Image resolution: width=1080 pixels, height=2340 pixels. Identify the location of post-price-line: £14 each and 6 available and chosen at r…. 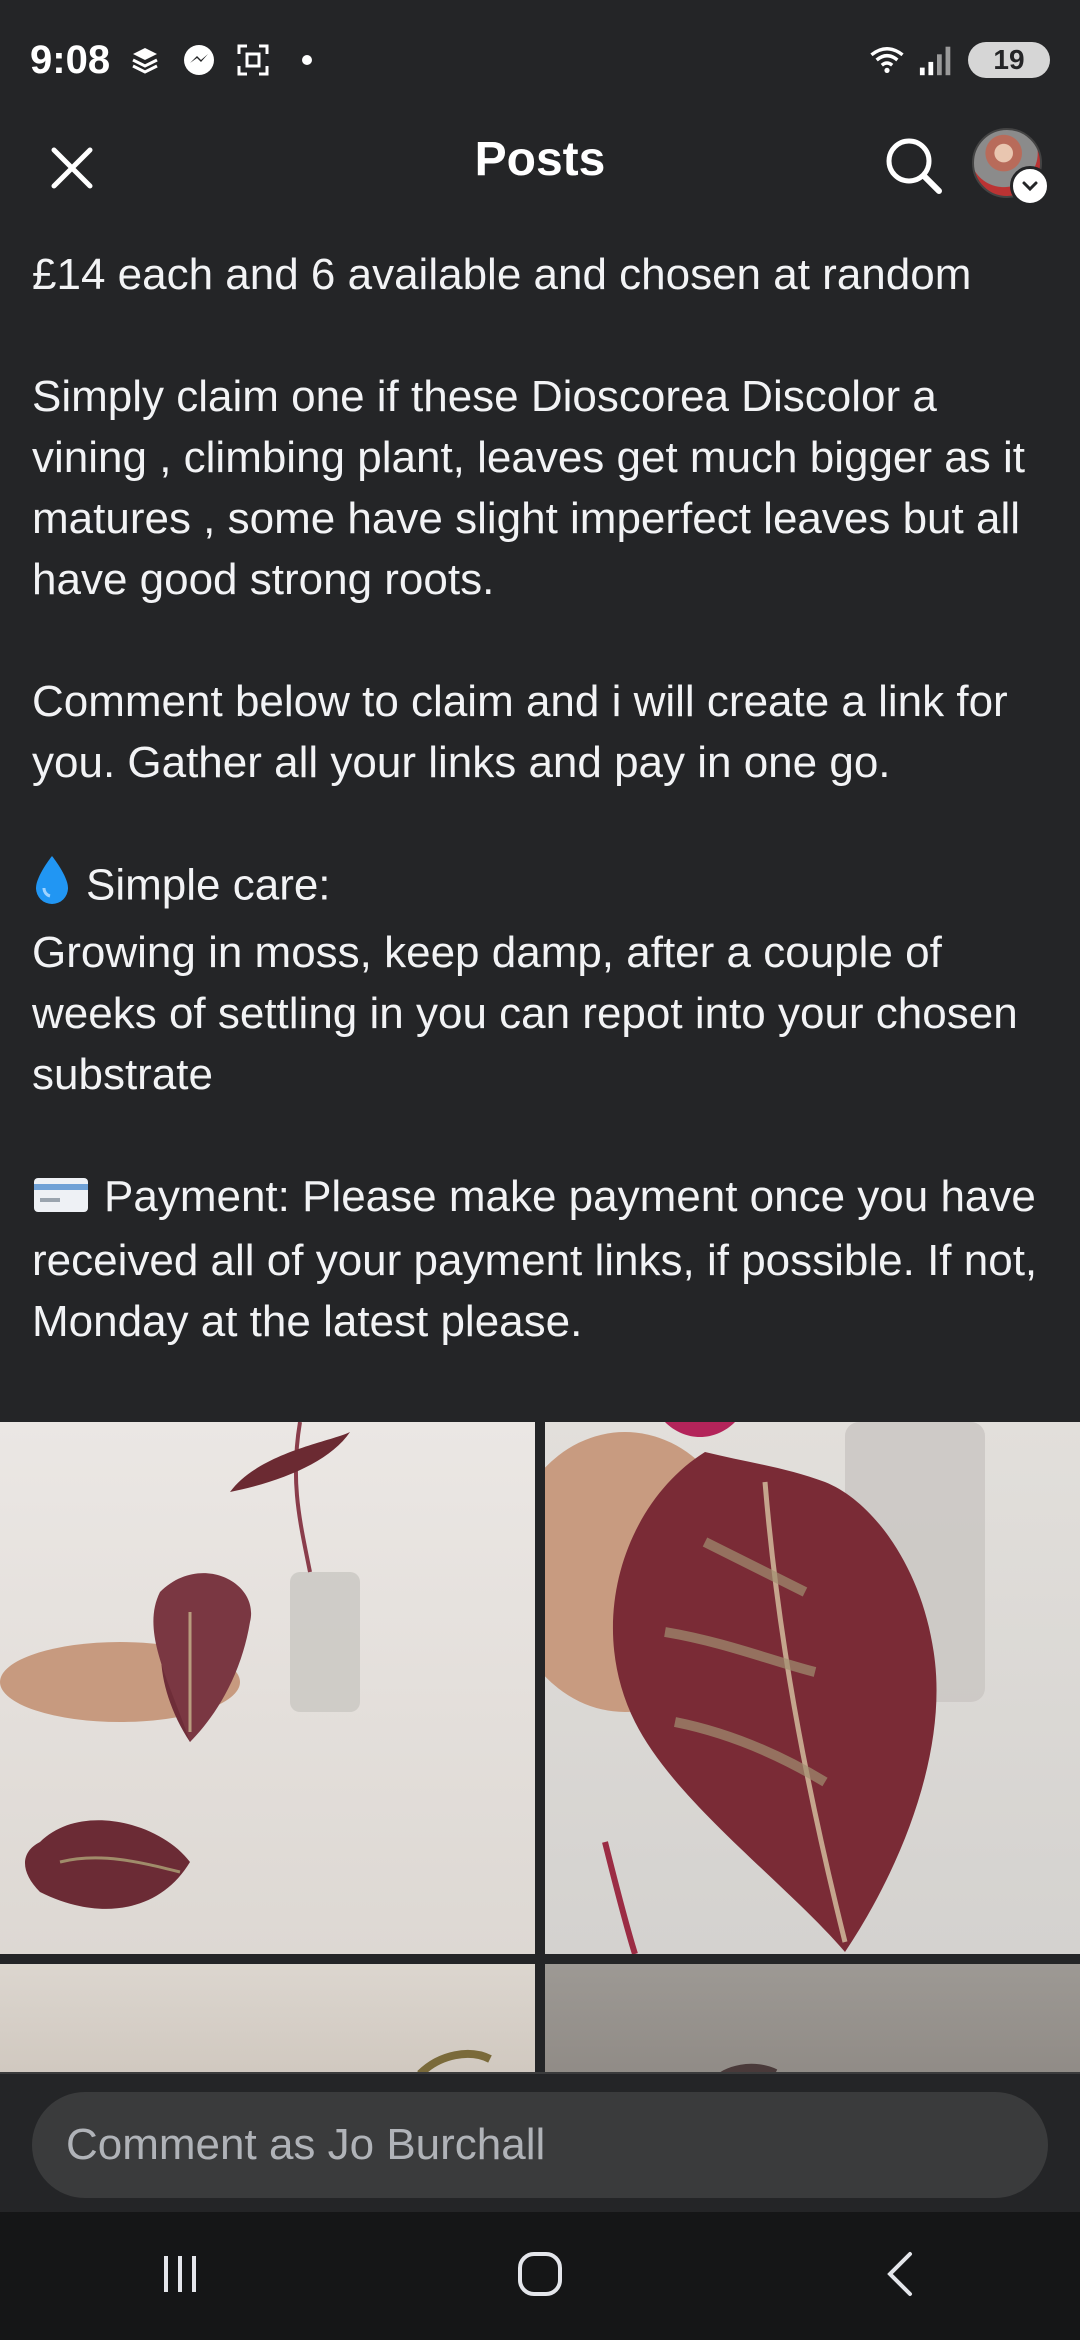
(502, 274).